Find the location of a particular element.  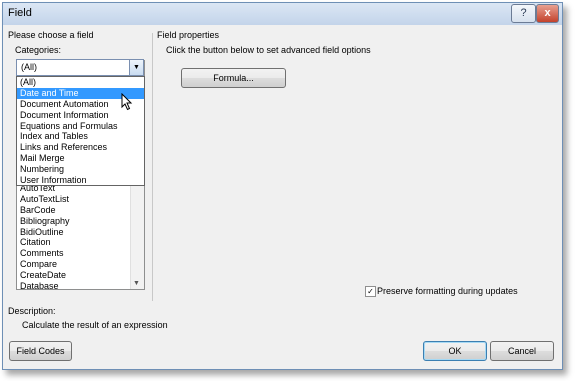

category-option: Index and Tables is located at coordinates (80, 136).